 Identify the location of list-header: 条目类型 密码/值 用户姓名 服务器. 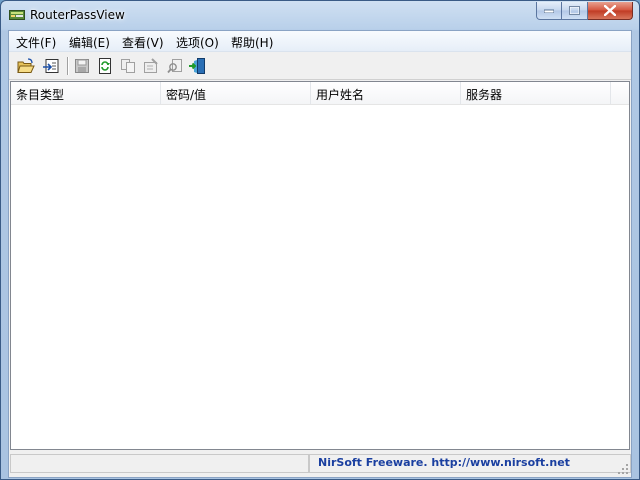
(320, 93).